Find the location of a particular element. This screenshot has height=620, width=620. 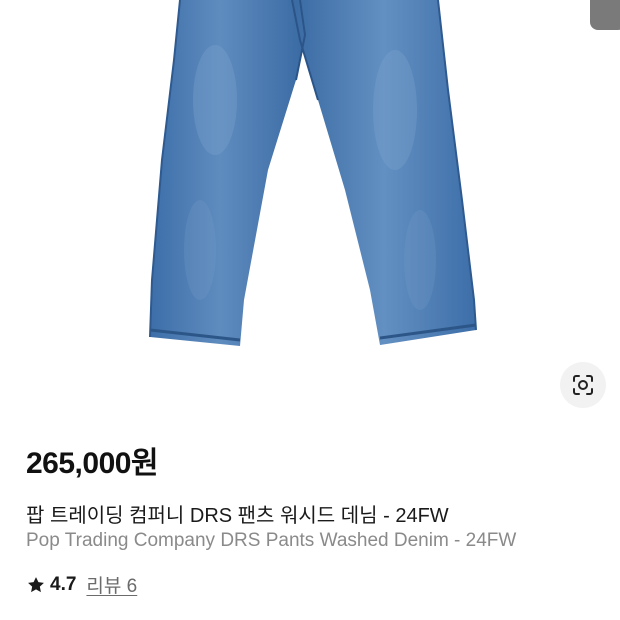

visual-search-icon is located at coordinates (583, 385).